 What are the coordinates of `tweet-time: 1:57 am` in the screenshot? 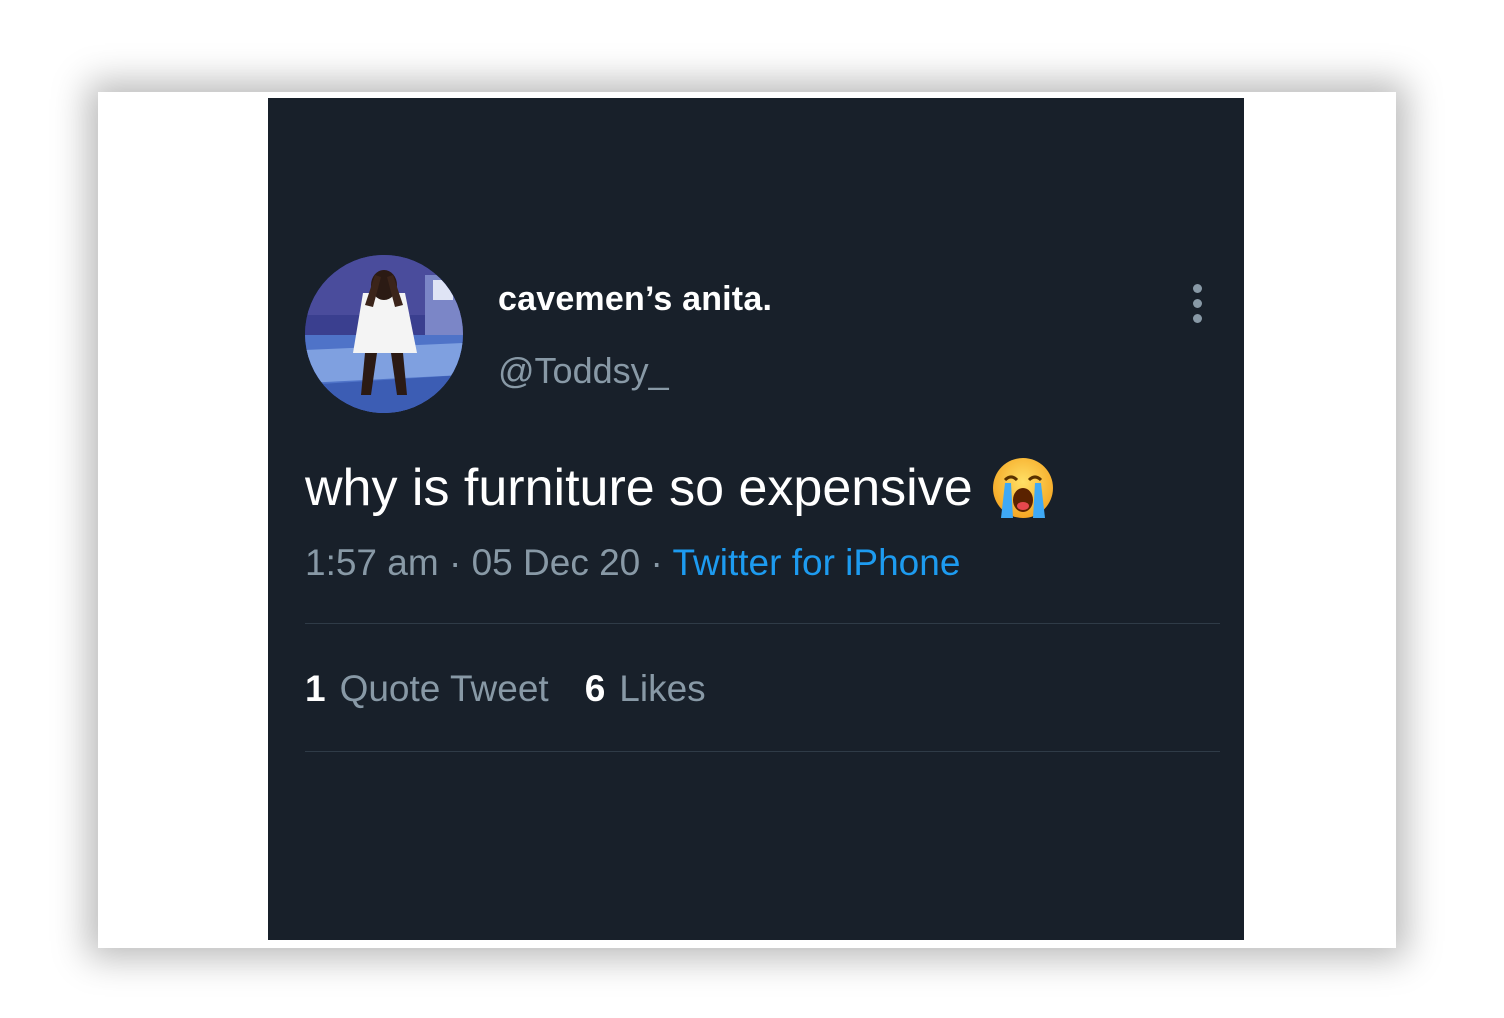 It's located at (372, 562).